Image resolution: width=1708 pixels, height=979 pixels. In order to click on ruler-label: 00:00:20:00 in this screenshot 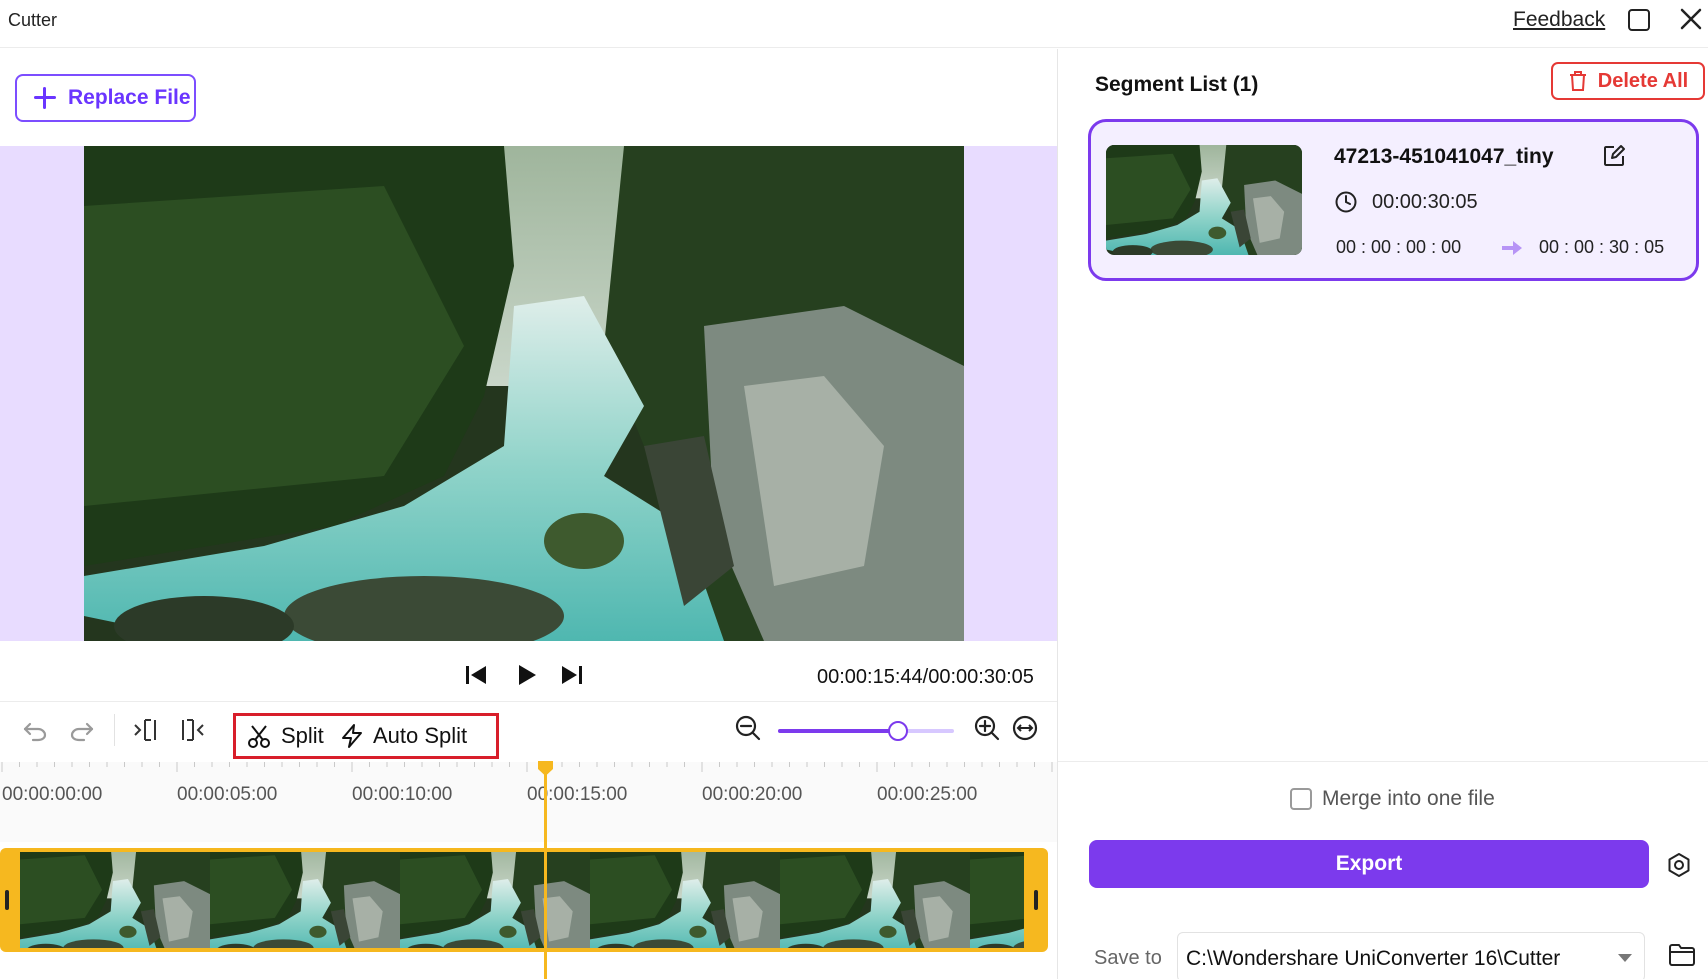, I will do `click(752, 794)`.